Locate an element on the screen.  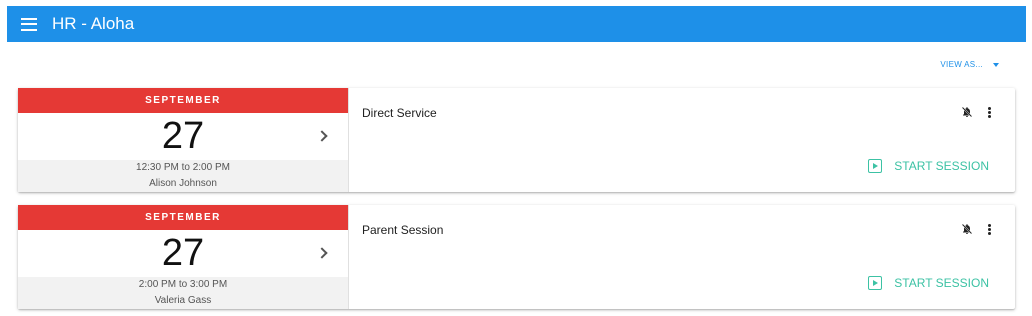
appointment-meta: 12:30 PM to 2:00 PM Alison Johnson is located at coordinates (183, 176).